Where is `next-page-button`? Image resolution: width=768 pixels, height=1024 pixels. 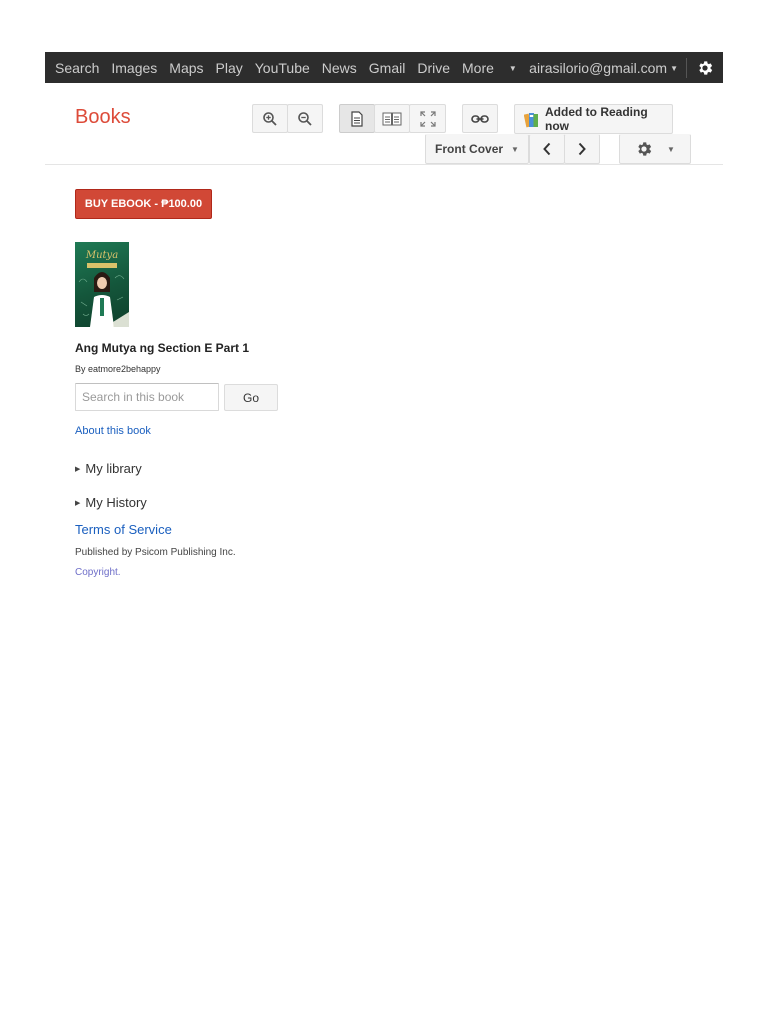
next-page-button is located at coordinates (582, 149).